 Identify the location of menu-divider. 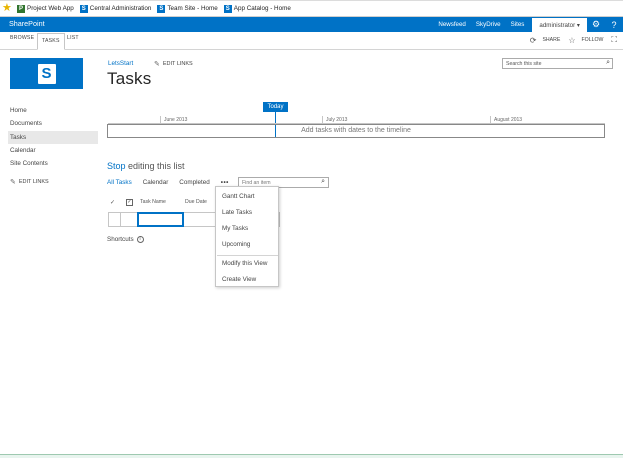
(247, 255).